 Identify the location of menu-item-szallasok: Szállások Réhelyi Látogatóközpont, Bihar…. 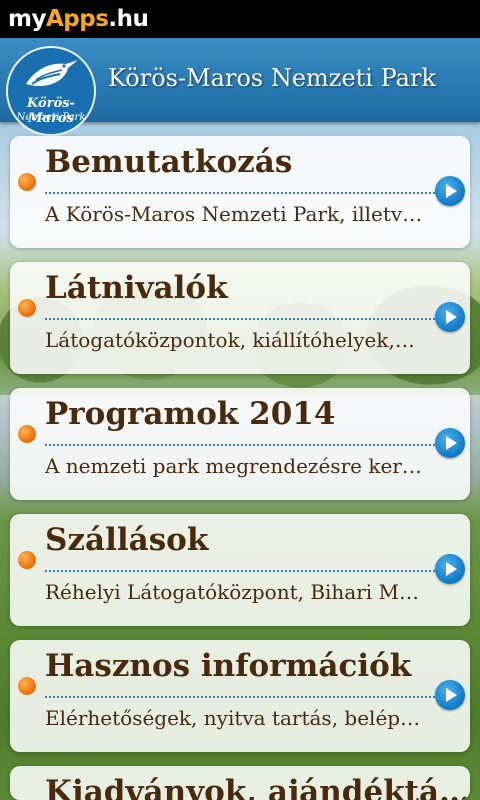
(240, 570).